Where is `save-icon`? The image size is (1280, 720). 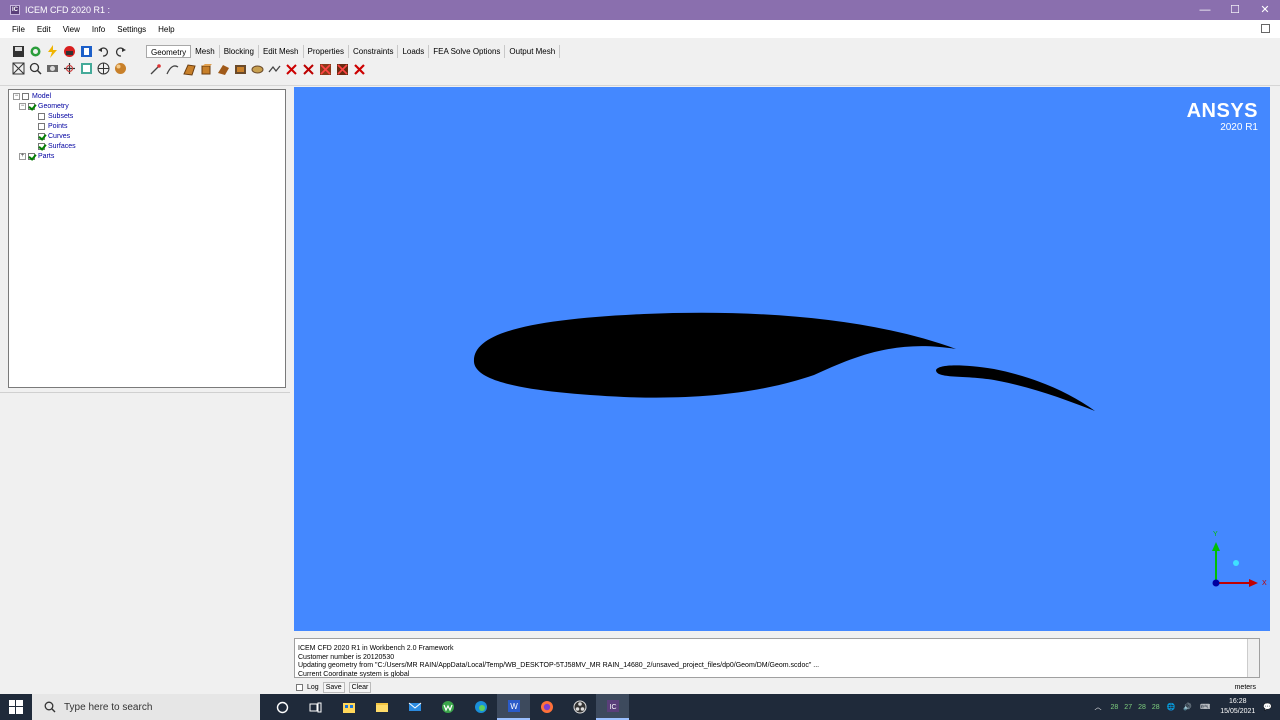 save-icon is located at coordinates (18, 51).